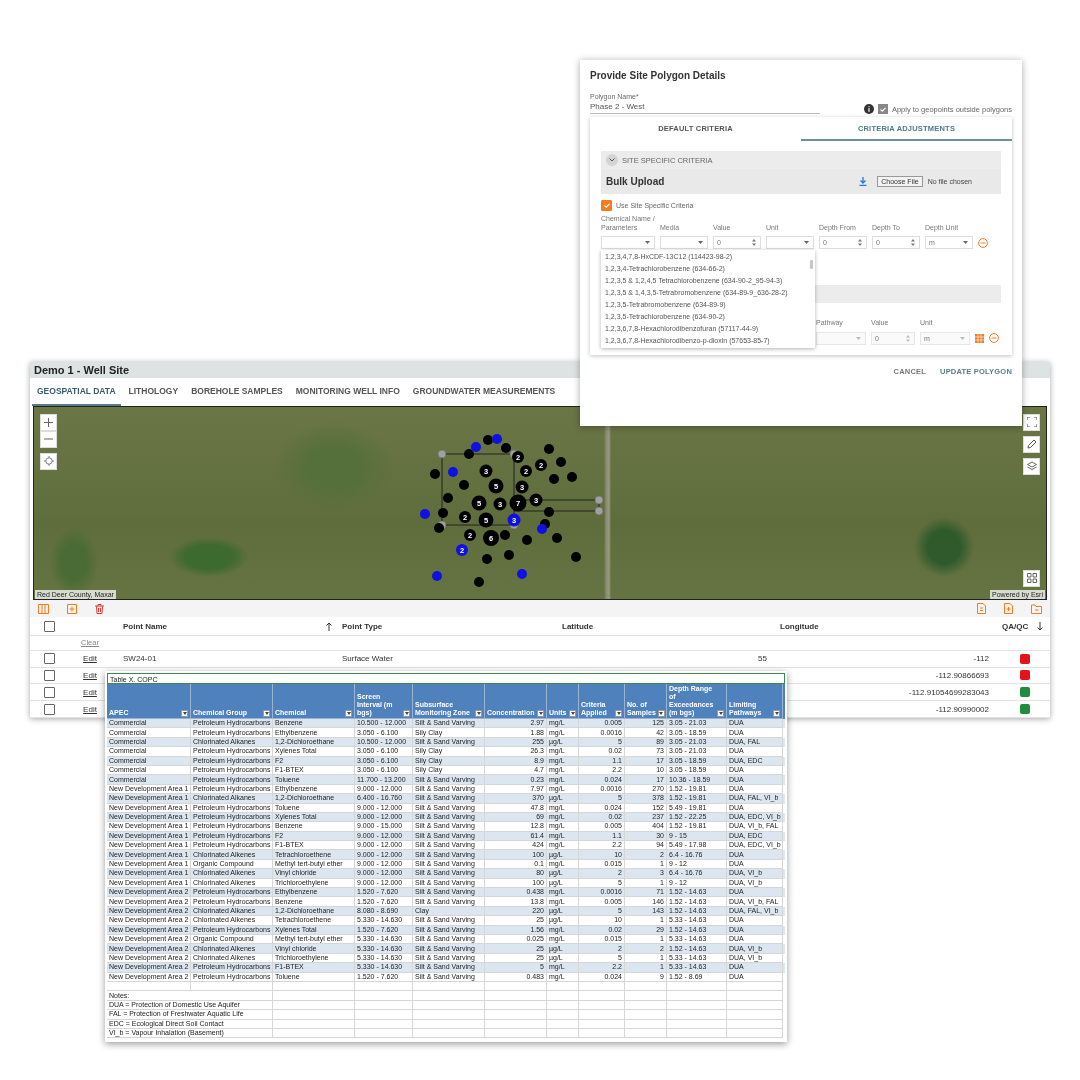 Image resolution: width=1080 pixels, height=1080 pixels. Describe the element at coordinates (153, 392) in the screenshot. I see `tab: LITHOLOGY` at that location.